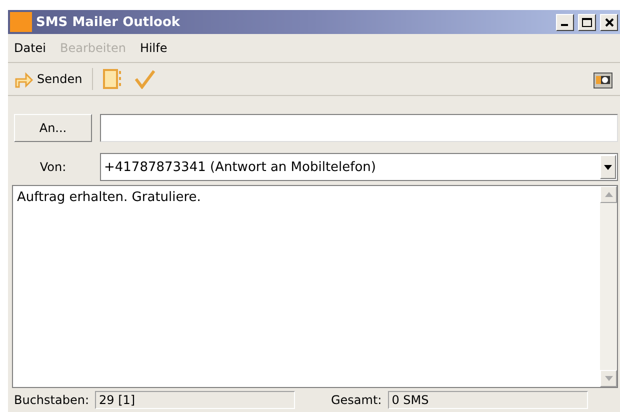 This screenshot has width=620, height=412. I want to click on down-triangle-icon, so click(608, 167).